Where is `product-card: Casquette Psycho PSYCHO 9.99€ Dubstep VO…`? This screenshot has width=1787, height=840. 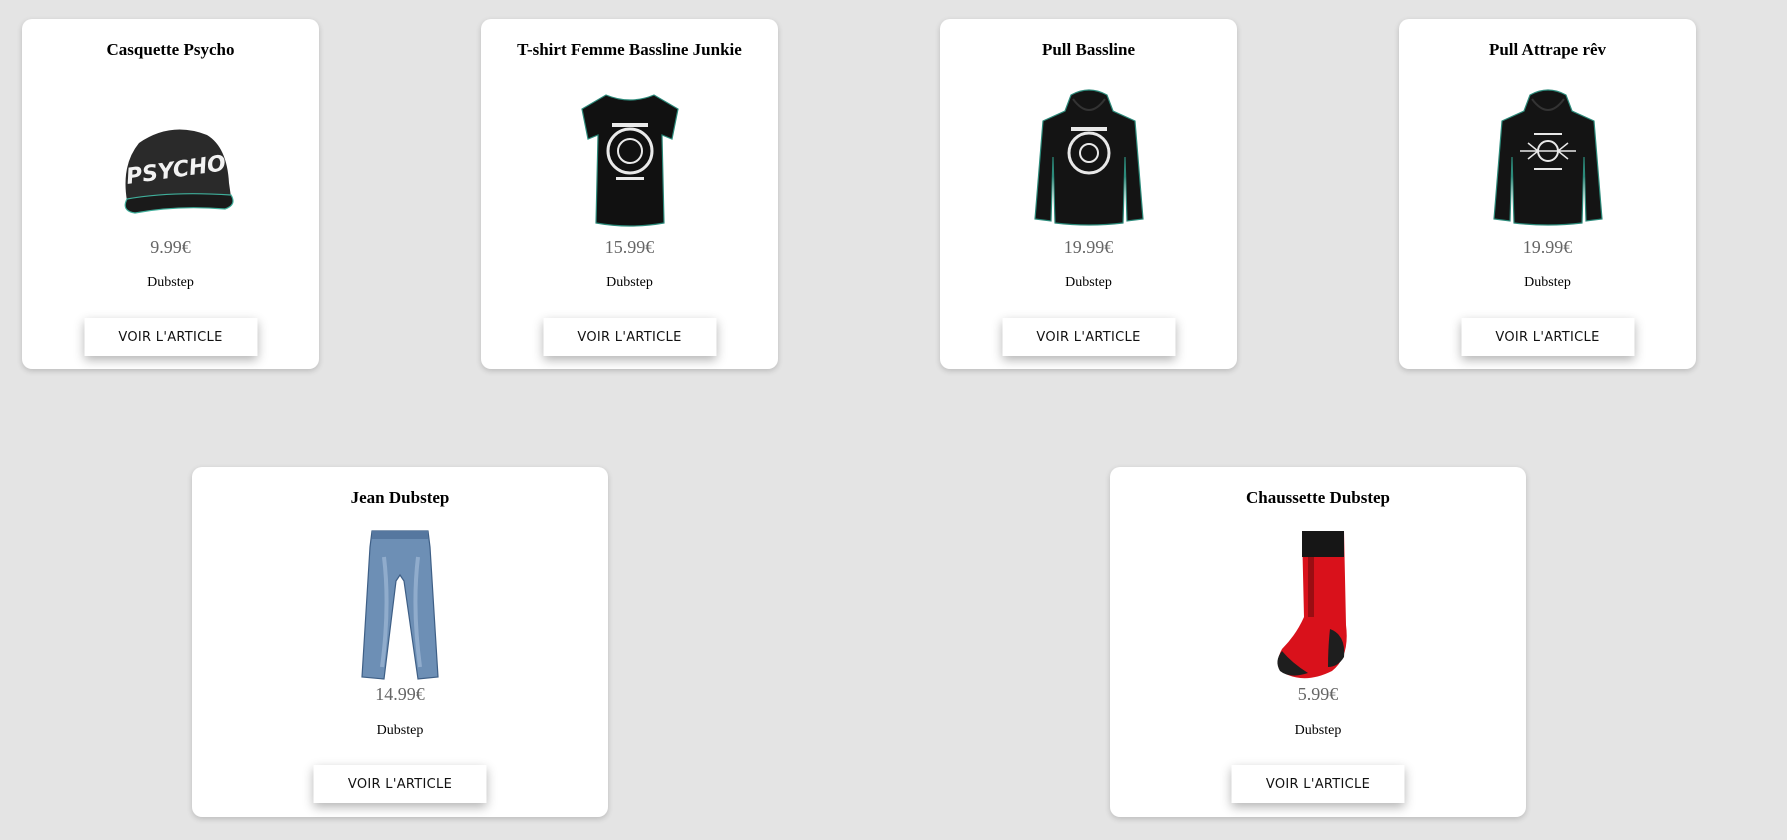
product-card: Casquette Psycho PSYCHO 9.99€ Dubstep VO… is located at coordinates (170, 194).